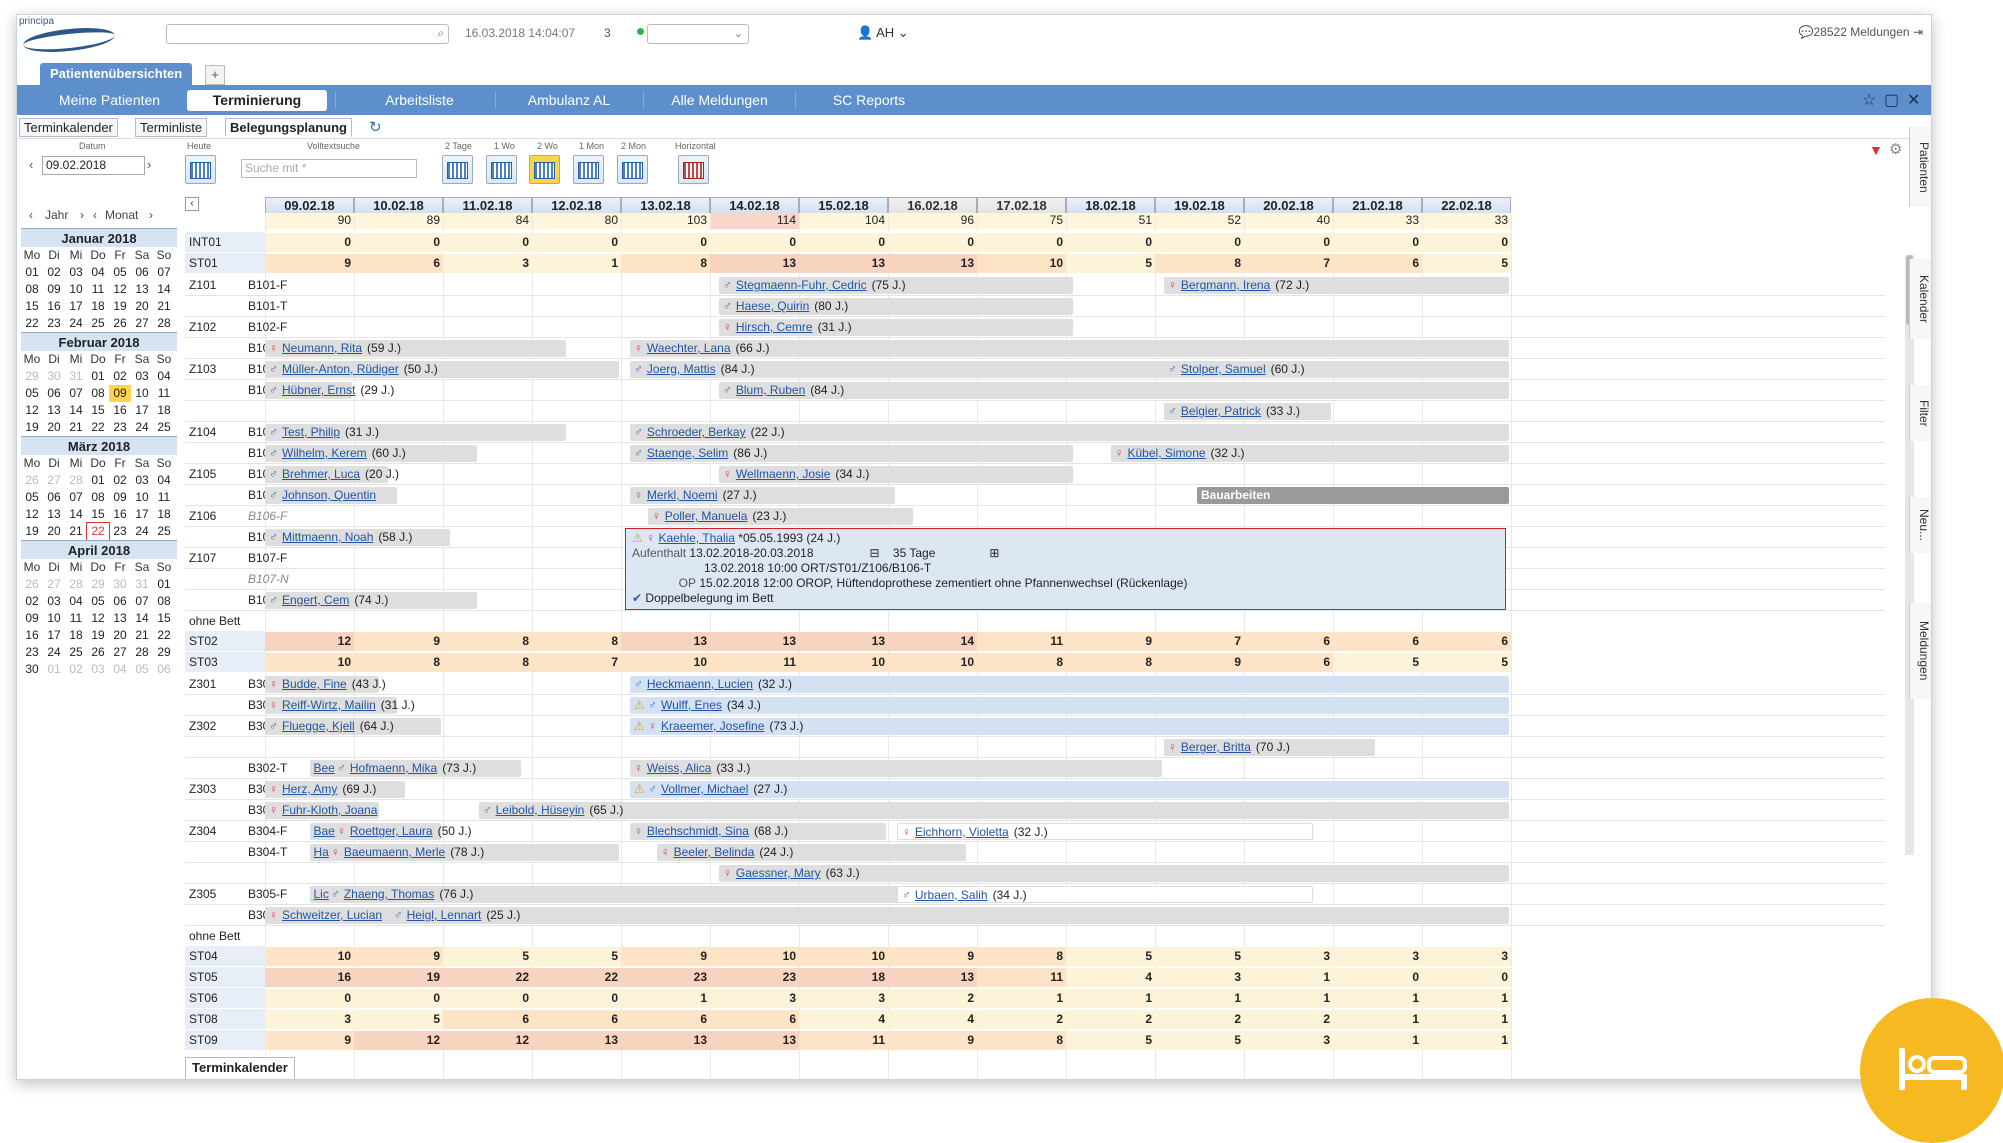 This screenshot has height=1143, width=2003. I want to click on date-header: 16.02.18, so click(932, 205).